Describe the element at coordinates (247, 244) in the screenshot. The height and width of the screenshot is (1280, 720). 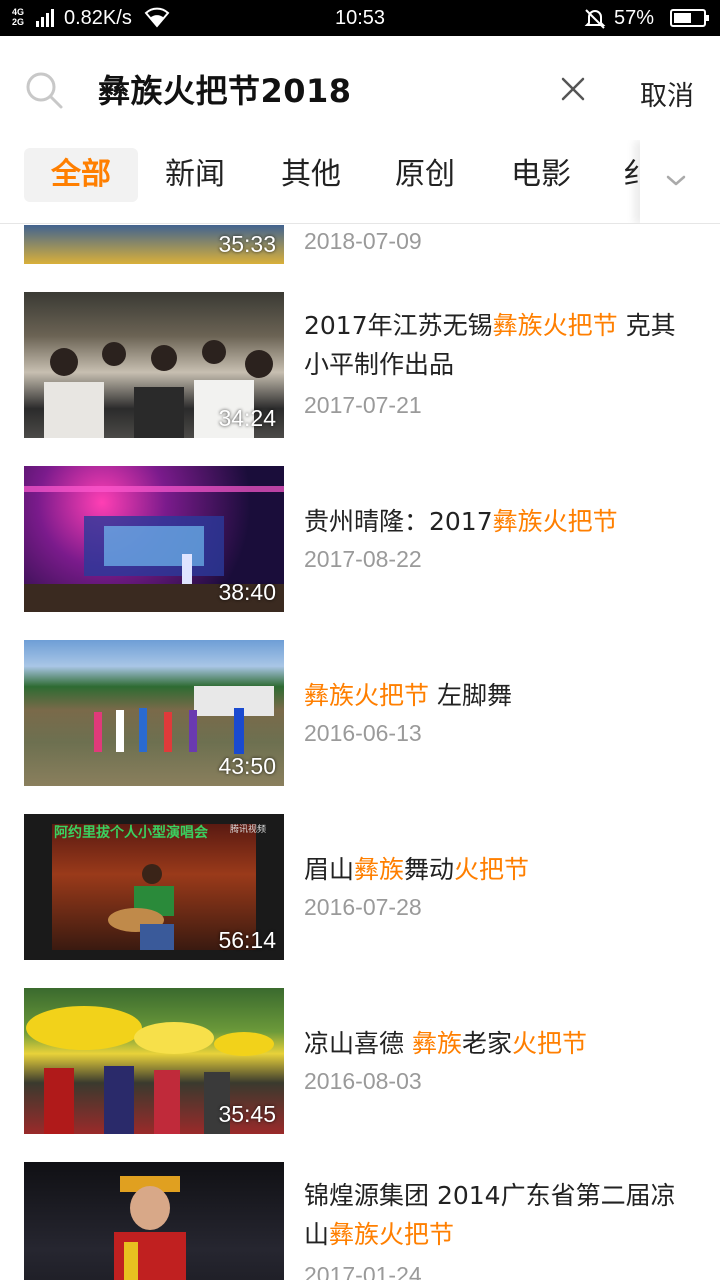
I see `video-duration: 35:33` at that location.